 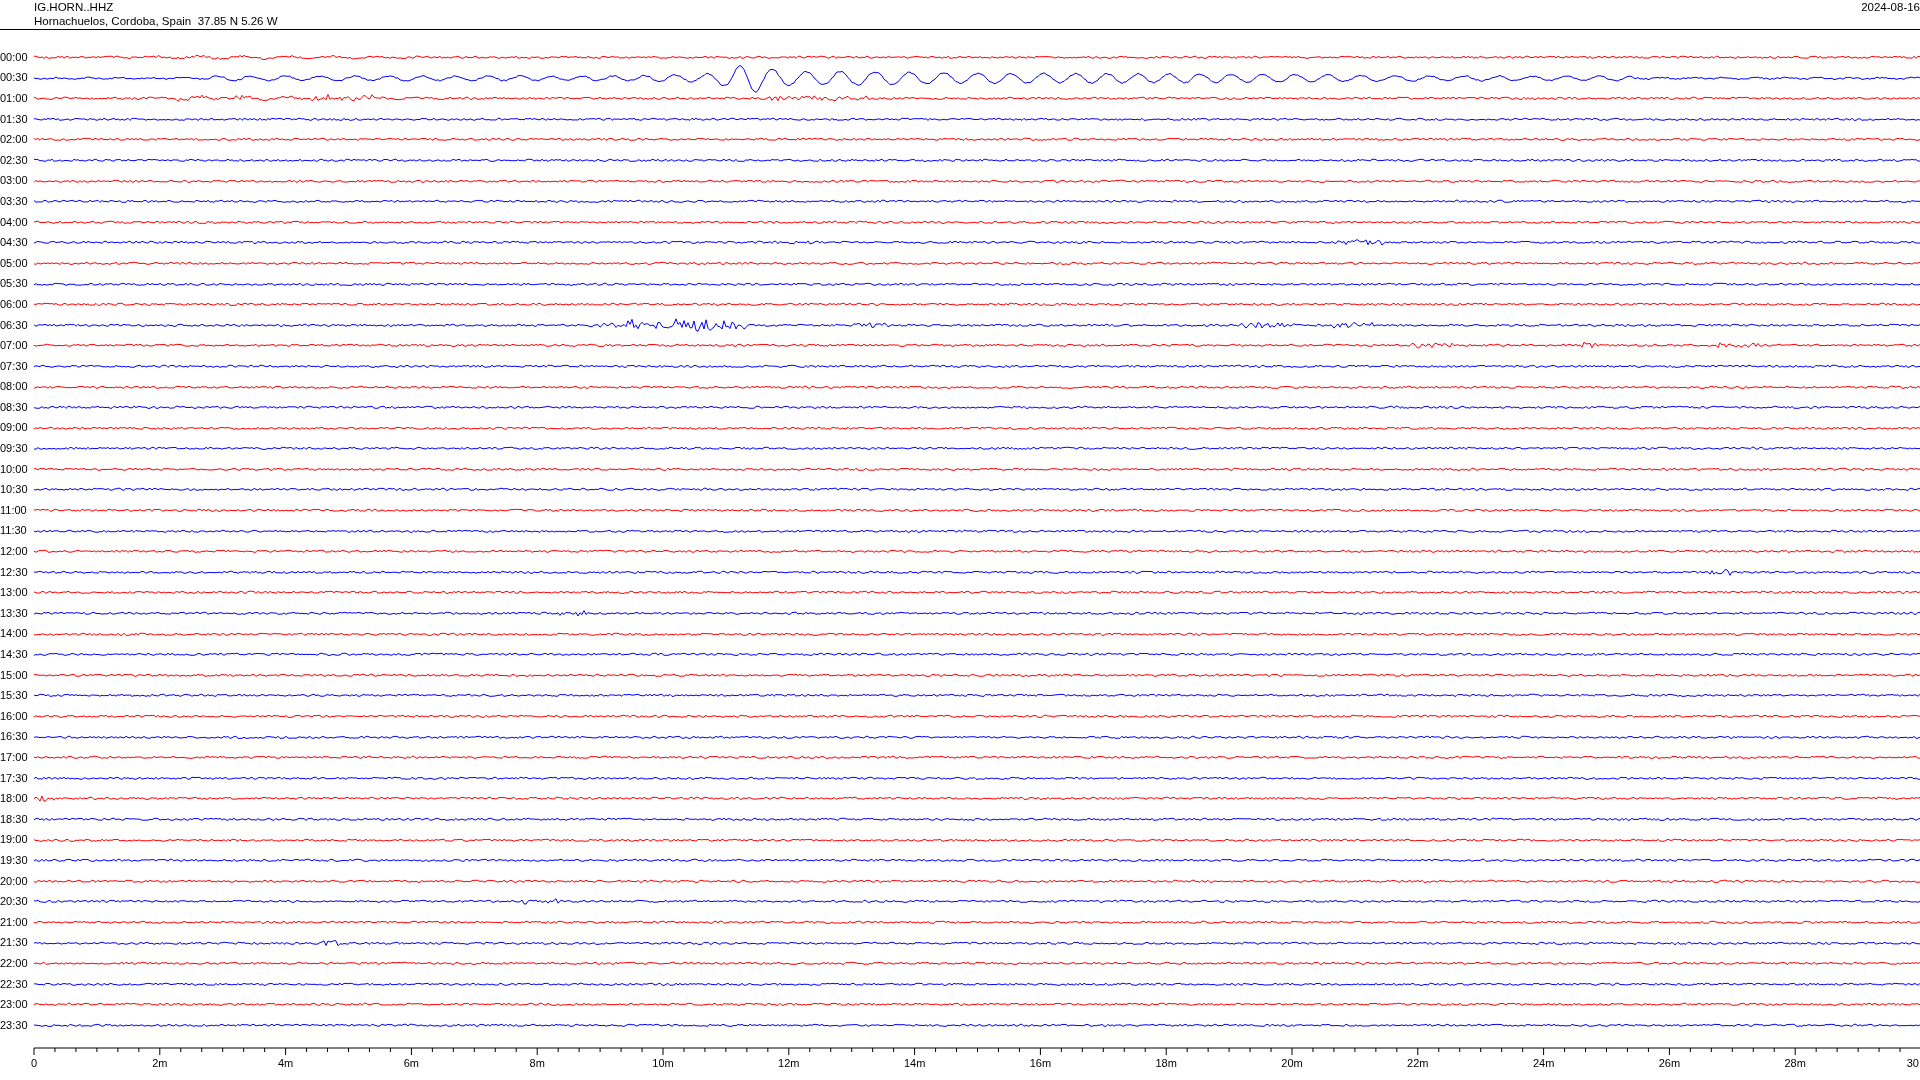 What do you see at coordinates (1292, 1062) in the screenshot?
I see `axis-label: 20m` at bounding box center [1292, 1062].